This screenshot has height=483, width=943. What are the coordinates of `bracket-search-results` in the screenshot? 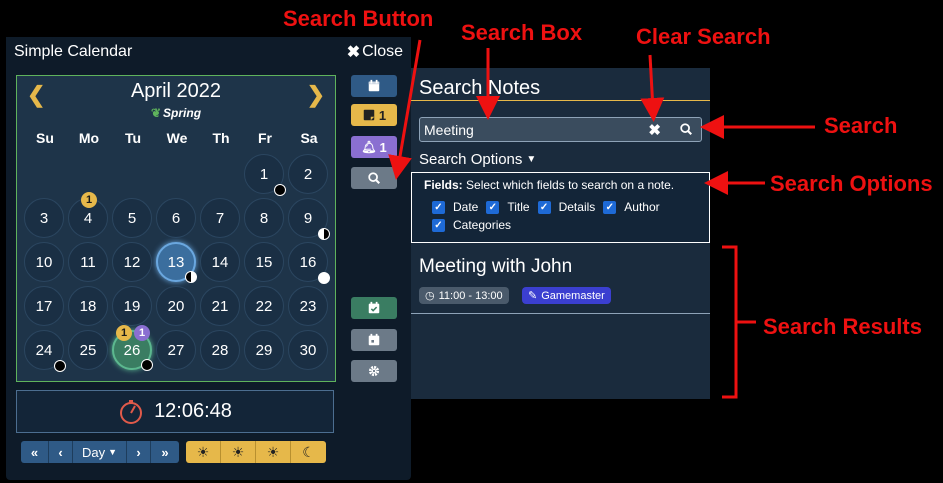 It's located at (739, 322).